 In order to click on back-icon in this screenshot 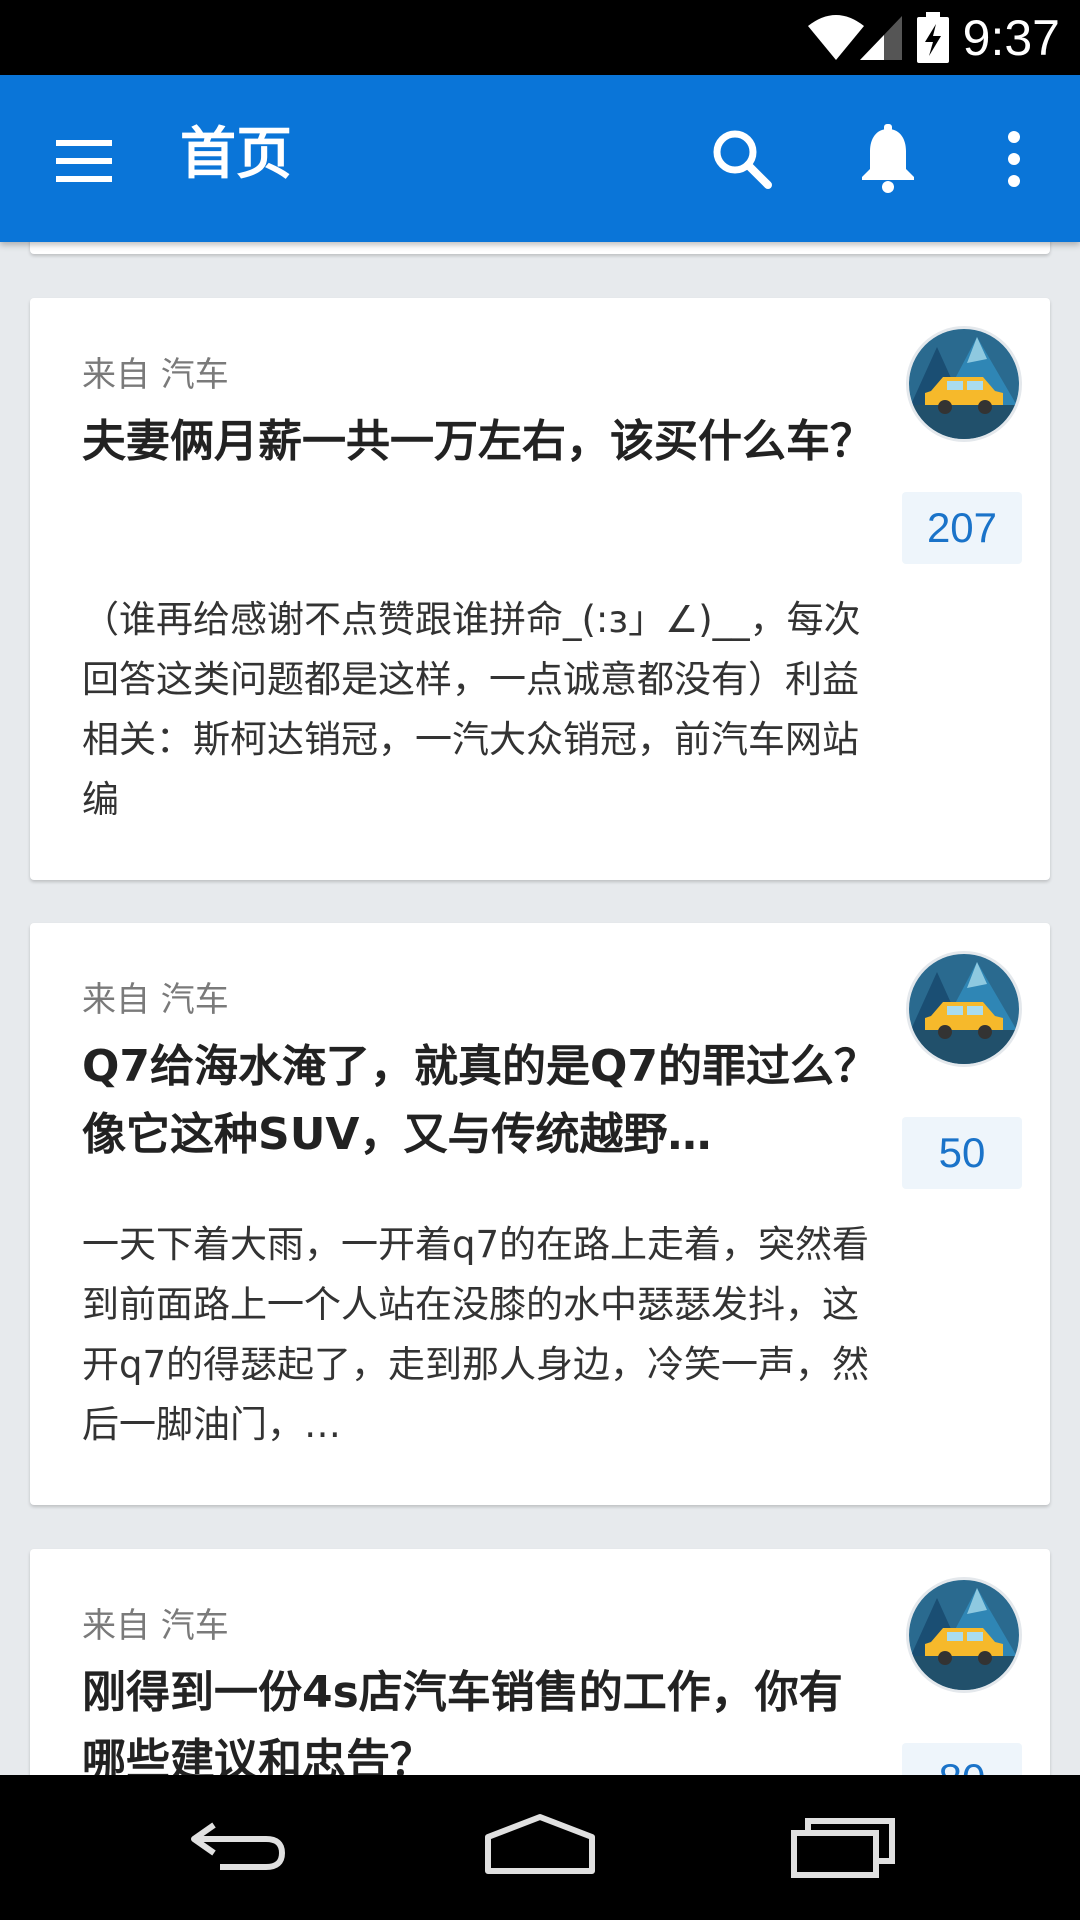, I will do `click(240, 1845)`.